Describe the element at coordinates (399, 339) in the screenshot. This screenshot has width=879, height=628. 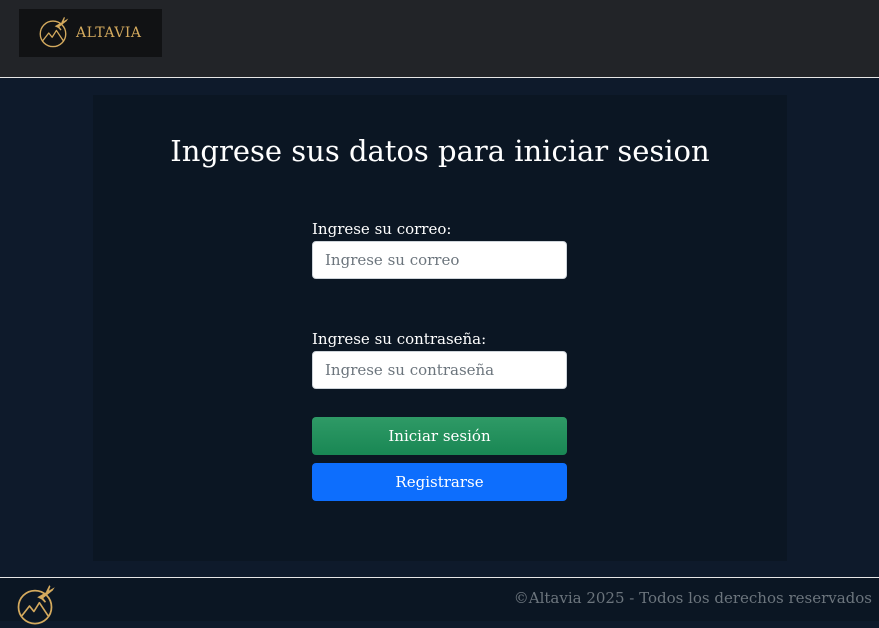
I see `password-label: Ingrese su contraseña:` at that location.